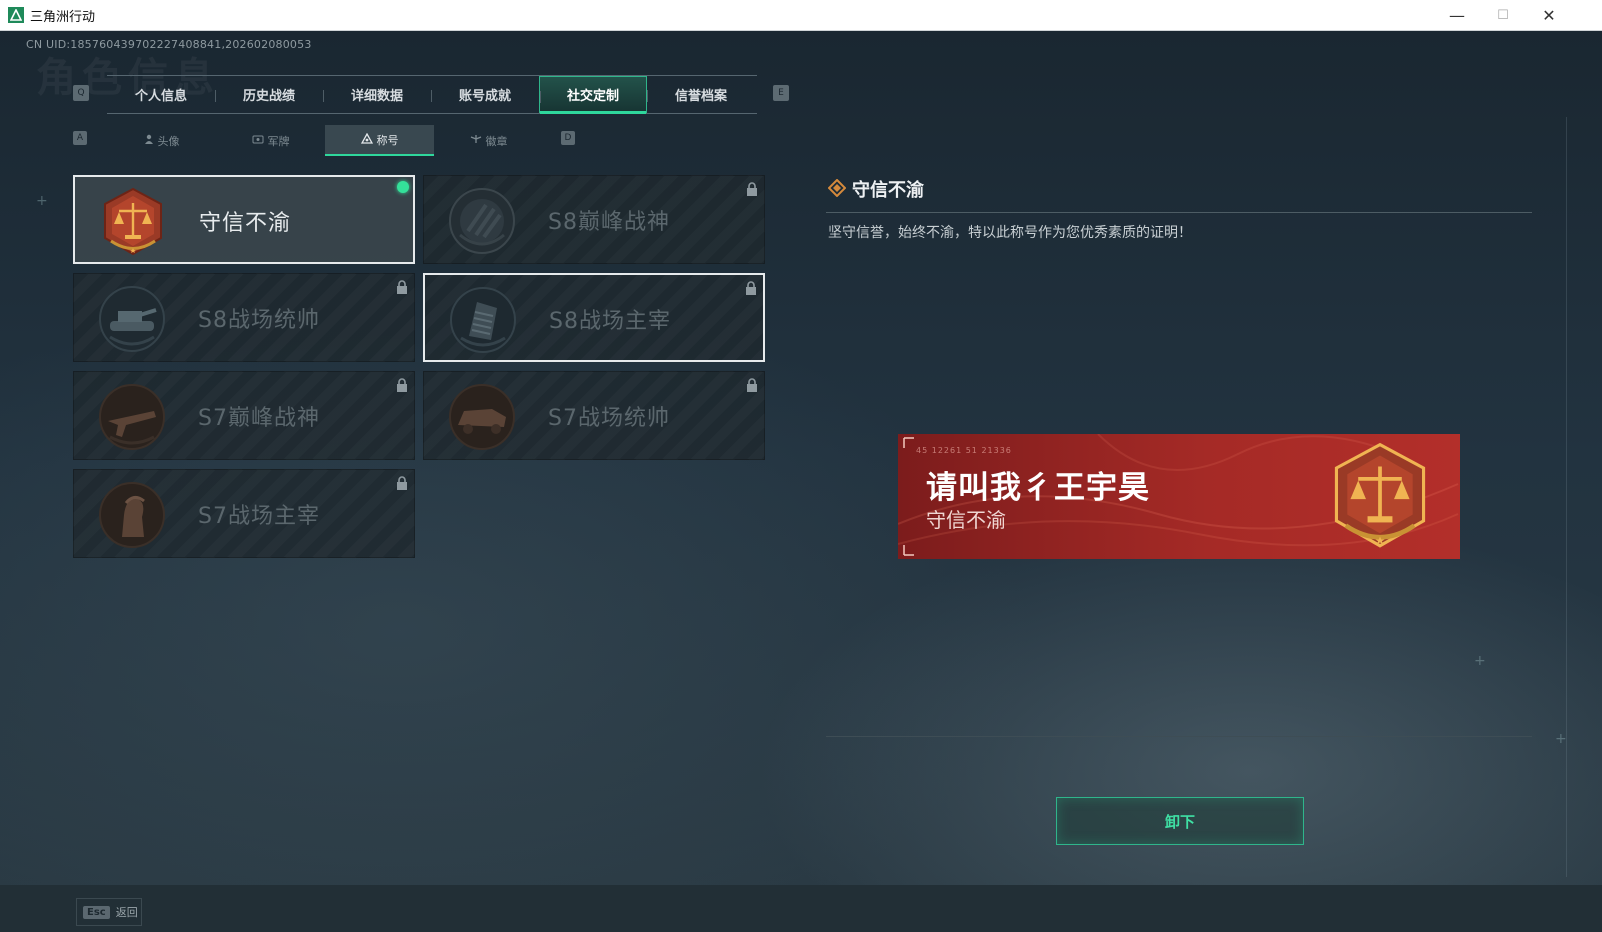  What do you see at coordinates (259, 418) in the screenshot?
I see `title-name: S7巅峰战神` at bounding box center [259, 418].